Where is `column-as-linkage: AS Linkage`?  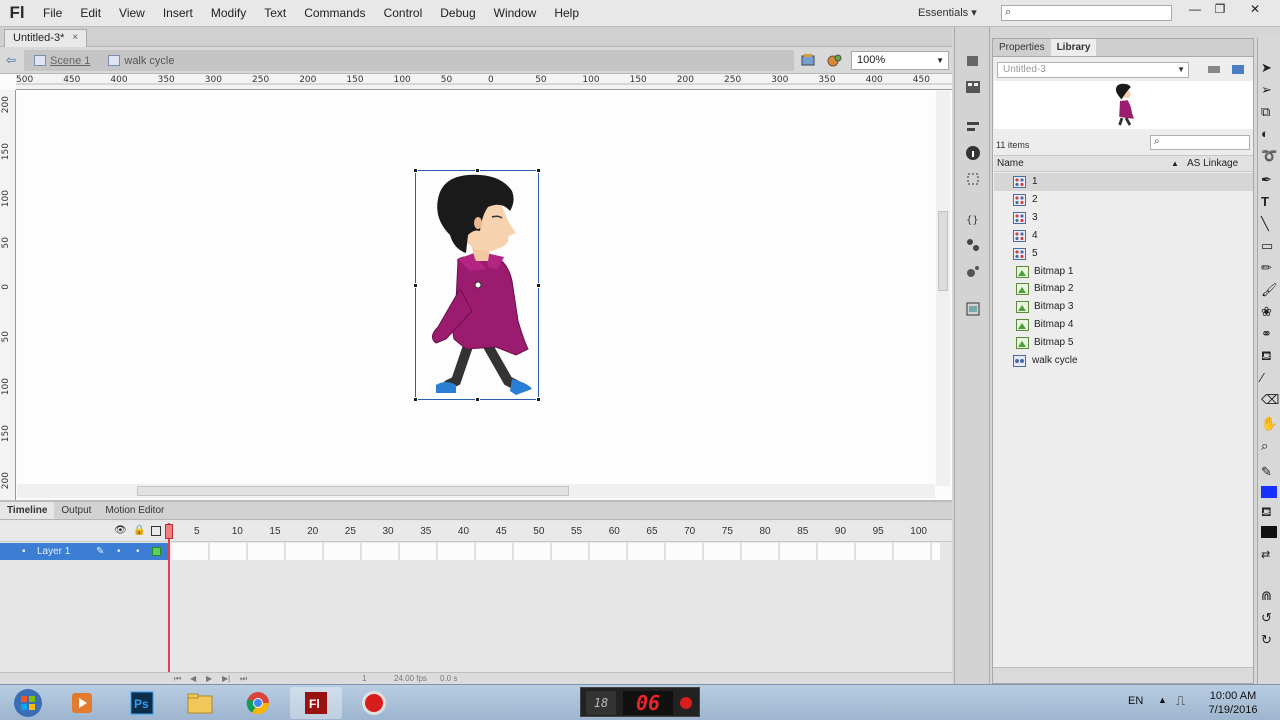
column-as-linkage: AS Linkage is located at coordinates (1212, 163).